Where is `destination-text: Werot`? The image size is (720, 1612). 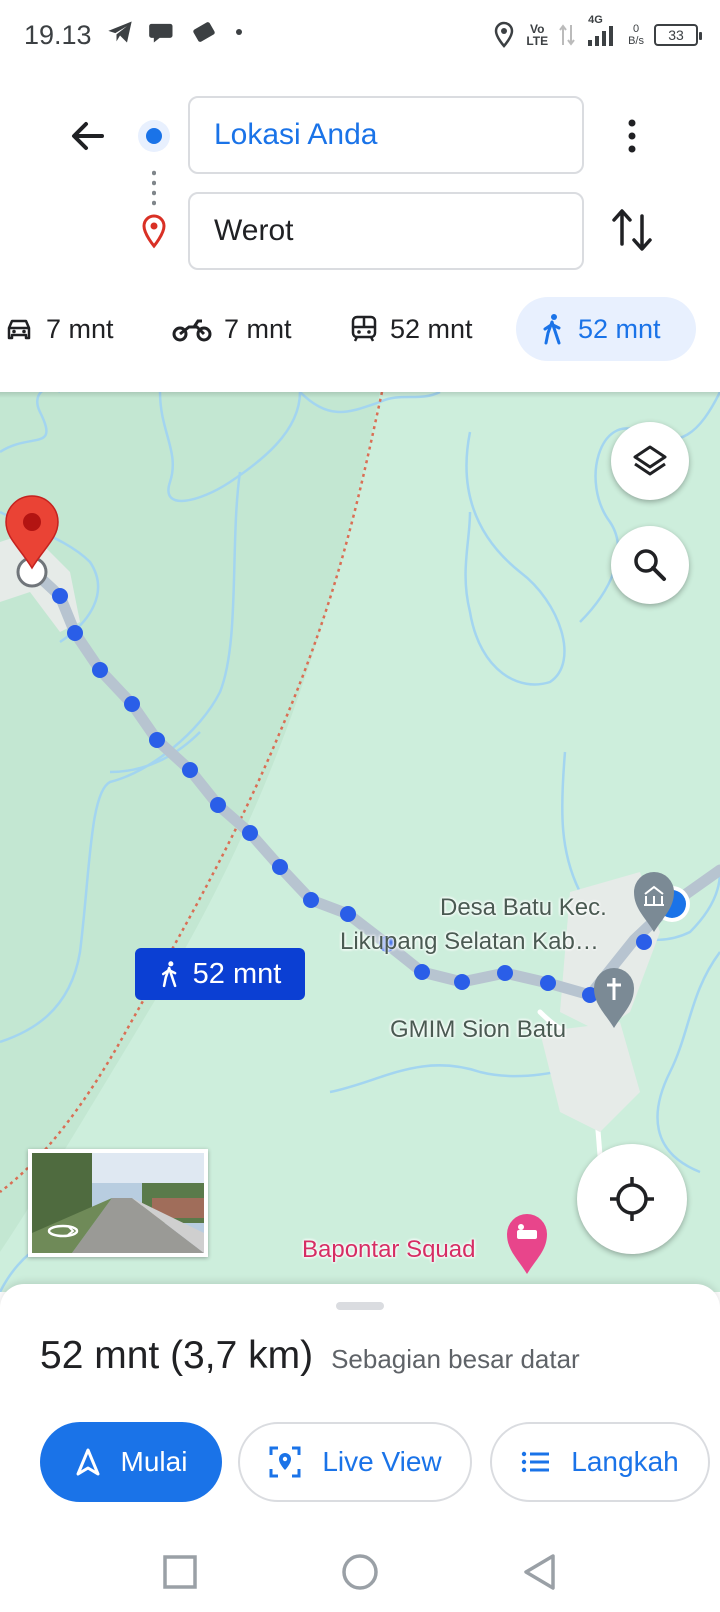
destination-text: Werot is located at coordinates (254, 230).